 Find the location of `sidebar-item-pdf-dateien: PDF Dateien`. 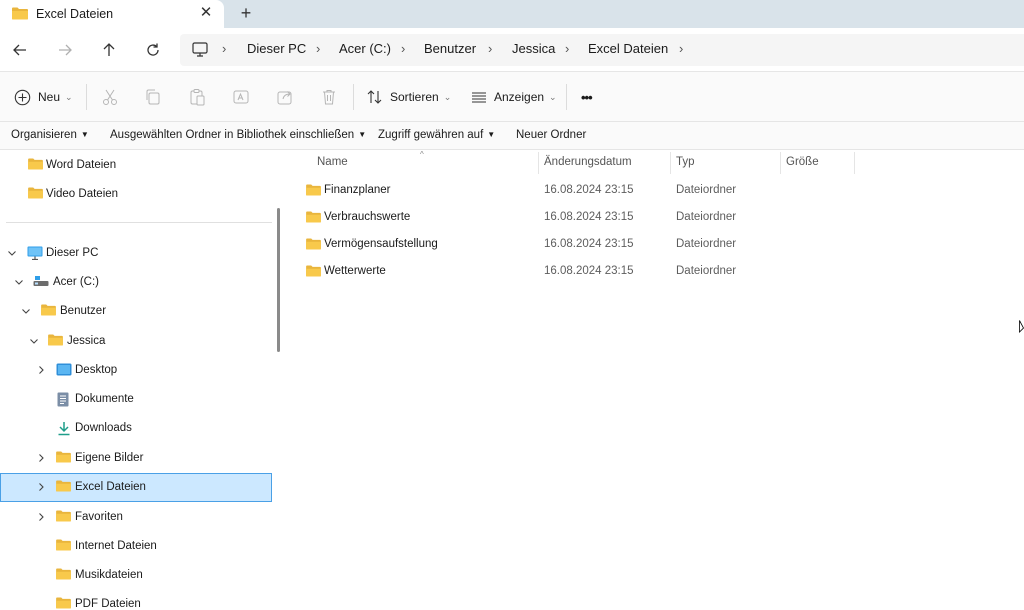

sidebar-item-pdf-dateien: PDF Dateien is located at coordinates (136, 600).